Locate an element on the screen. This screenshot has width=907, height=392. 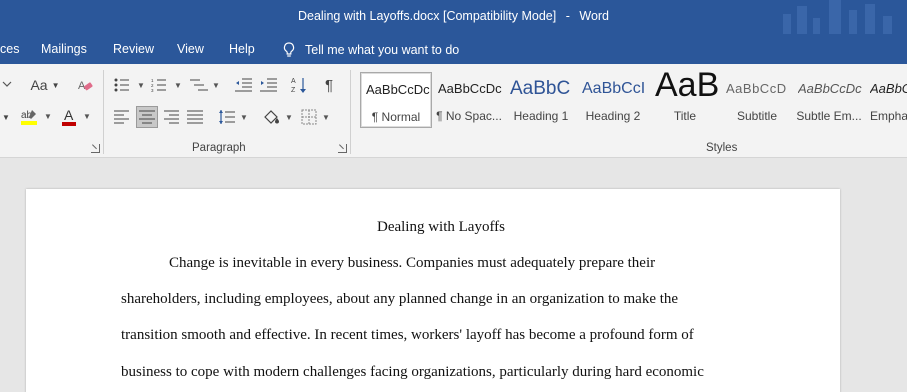
numbering-icon: 1 2 3 is located at coordinates (159, 85).